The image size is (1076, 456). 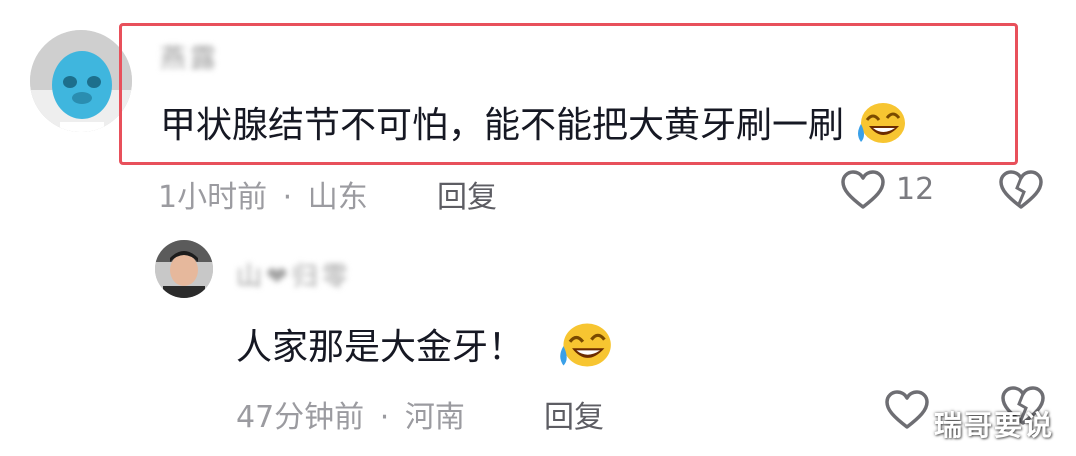 What do you see at coordinates (213, 197) in the screenshot?
I see `comment-time: 1小时前` at bounding box center [213, 197].